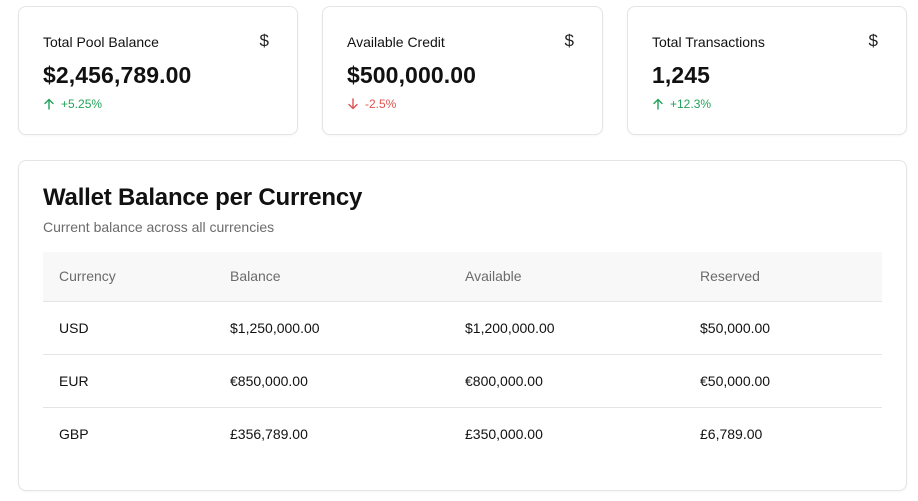 This screenshot has width=918, height=501. I want to click on stat-title: Available Credit, so click(396, 42).